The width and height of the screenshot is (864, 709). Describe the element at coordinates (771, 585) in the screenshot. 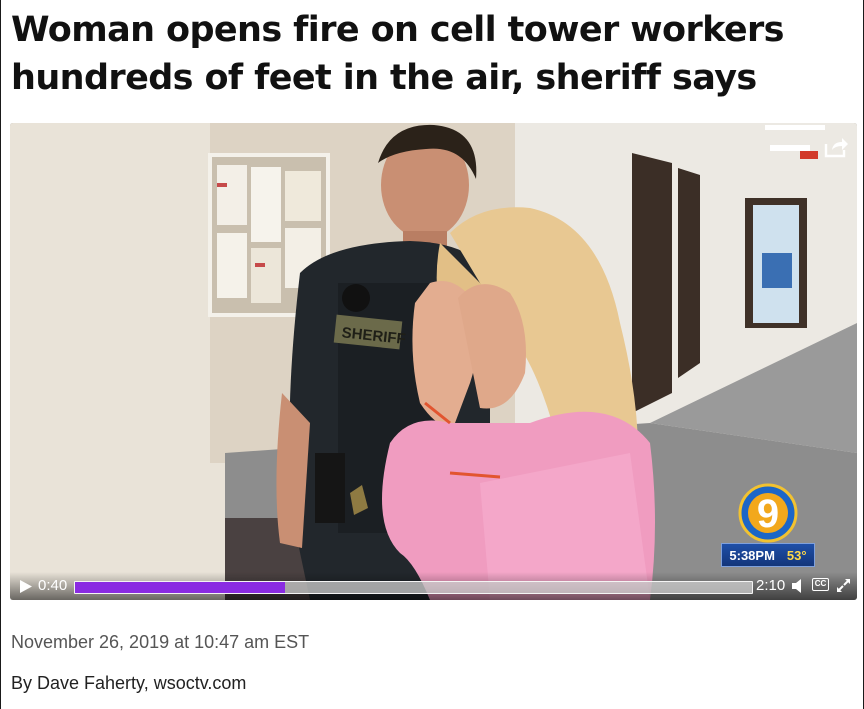

I see `duration: 2:10` at that location.